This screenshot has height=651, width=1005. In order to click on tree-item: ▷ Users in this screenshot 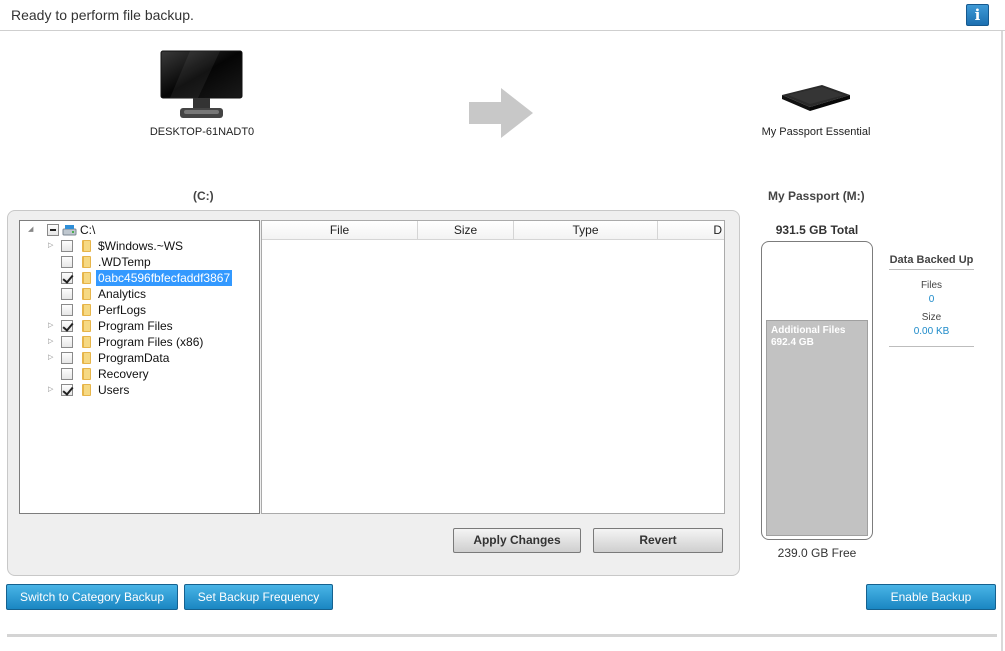, I will do `click(136, 390)`.